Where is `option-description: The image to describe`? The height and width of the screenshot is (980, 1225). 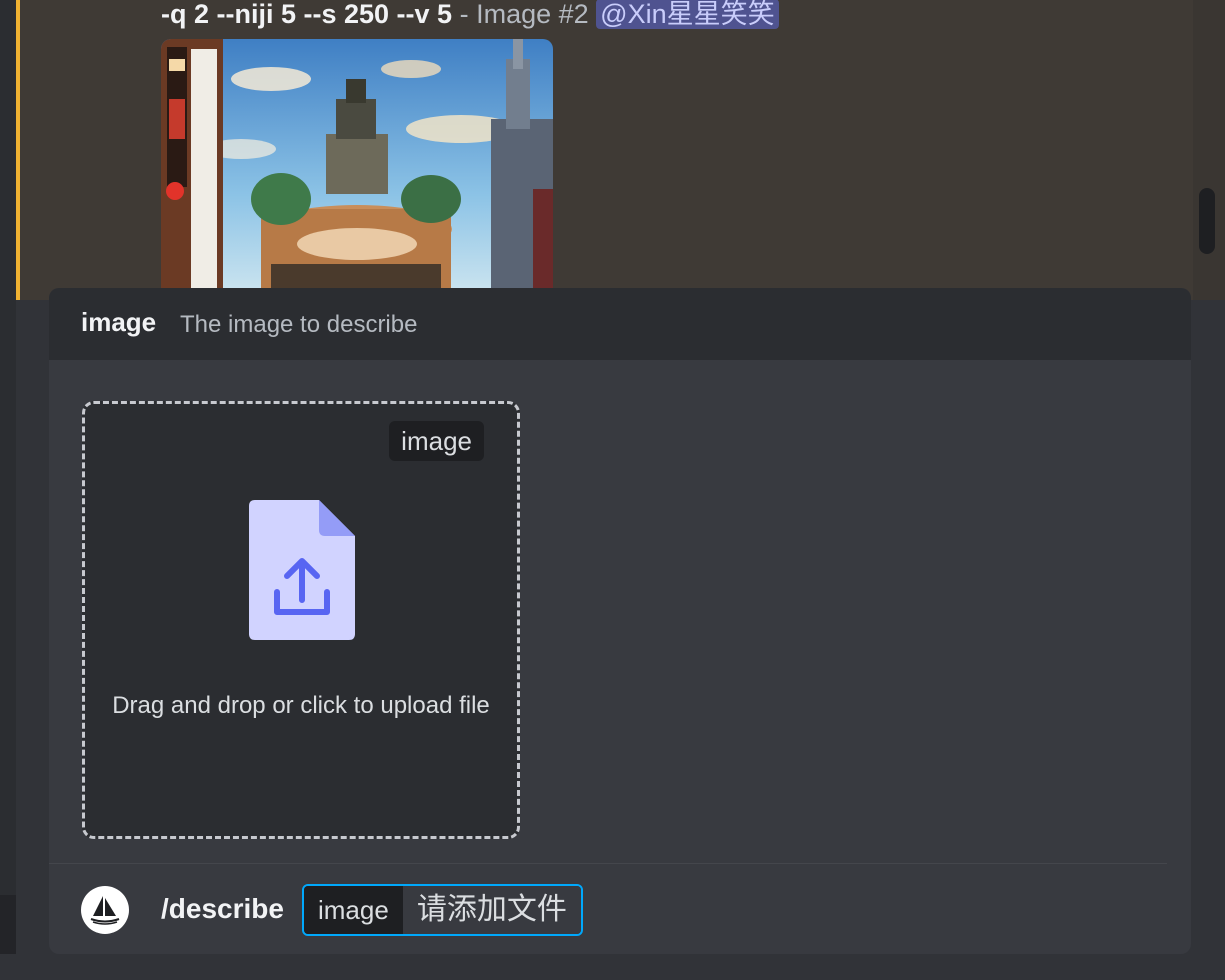
option-description: The image to describe is located at coordinates (299, 324).